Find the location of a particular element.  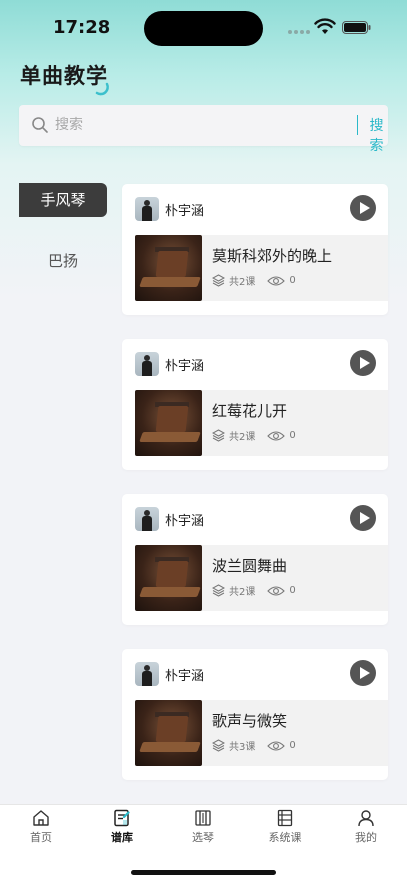

song-card: 朴宇涵 波兰圆舞曲 共2课 0 is located at coordinates (255, 559).